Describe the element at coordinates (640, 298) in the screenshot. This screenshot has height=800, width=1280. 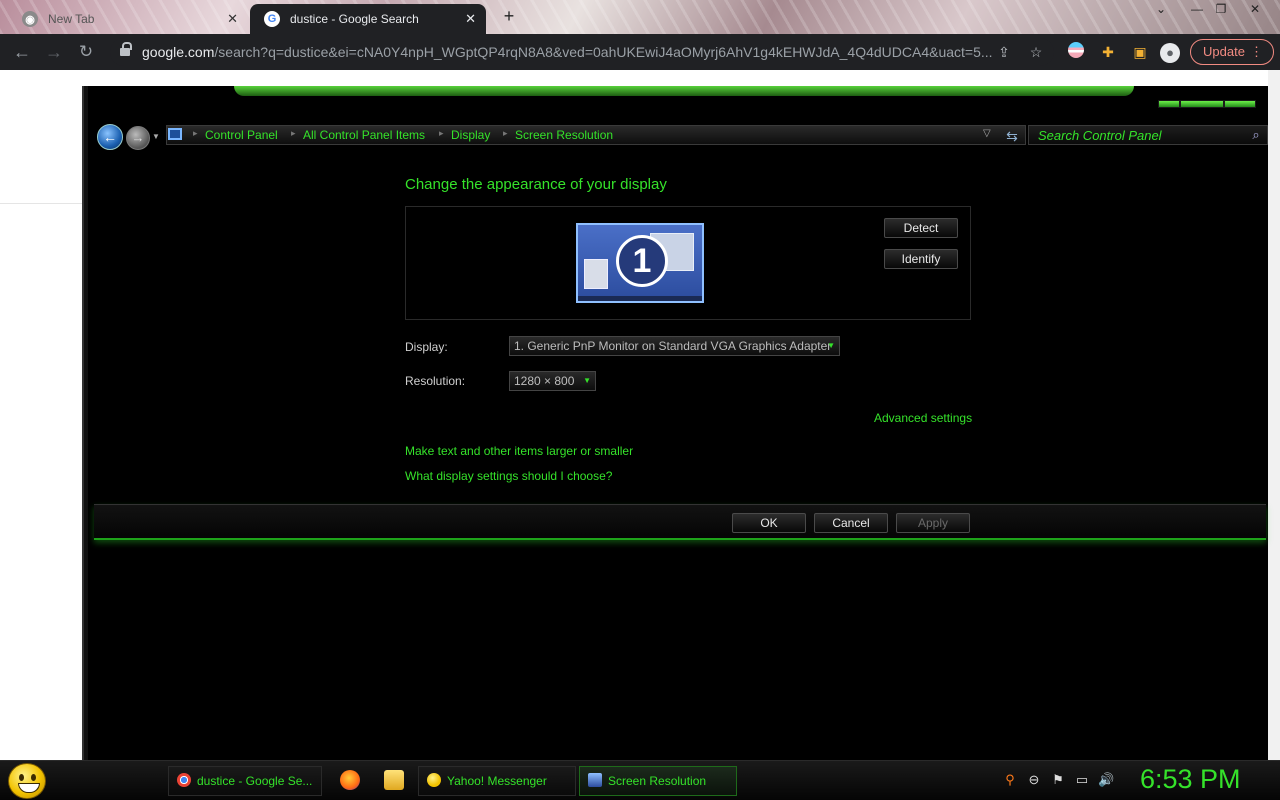
I see `preview-taskbar` at that location.